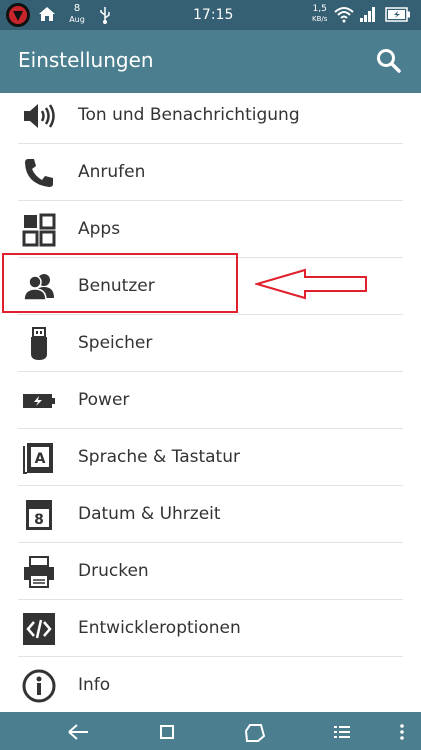 The width and height of the screenshot is (421, 750). I want to click on usb-storage-icon, so click(39, 343).